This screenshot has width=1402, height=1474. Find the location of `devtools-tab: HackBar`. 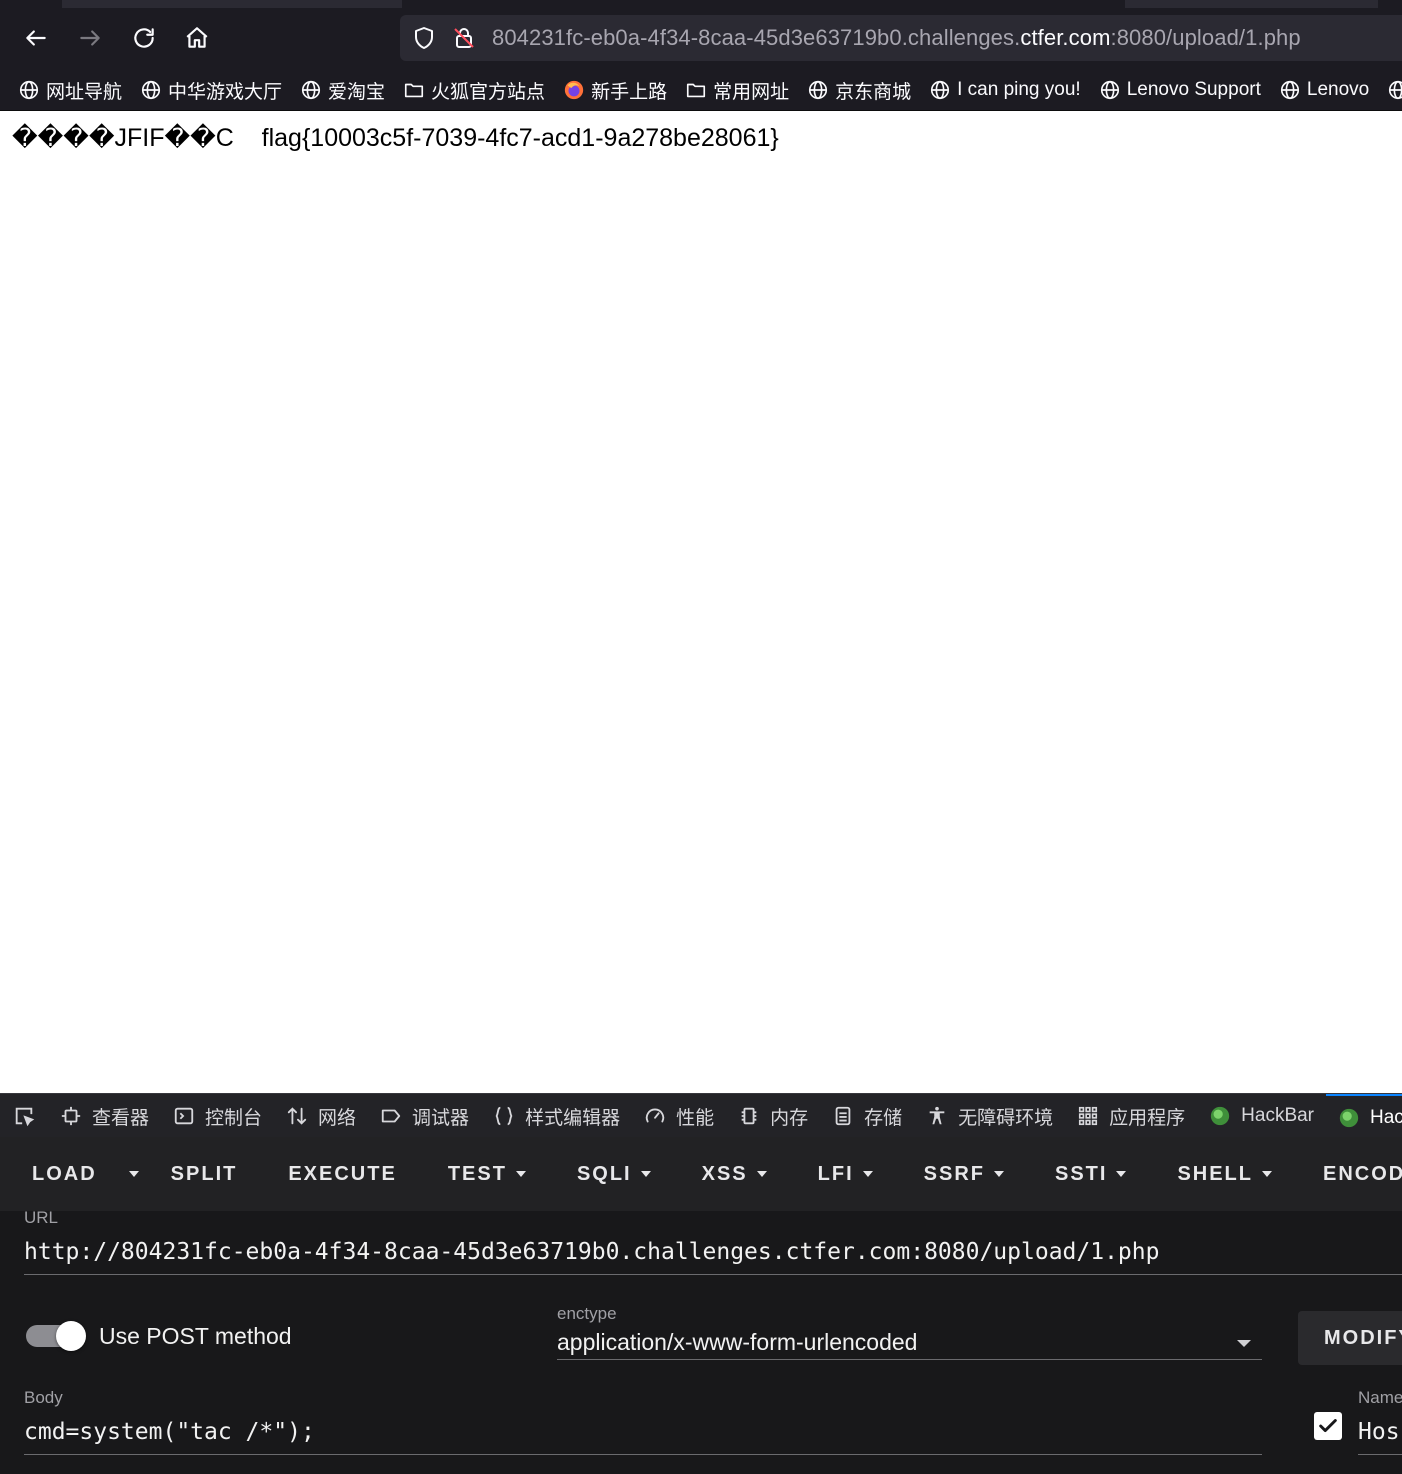

devtools-tab: HackBar is located at coordinates (1261, 1116).